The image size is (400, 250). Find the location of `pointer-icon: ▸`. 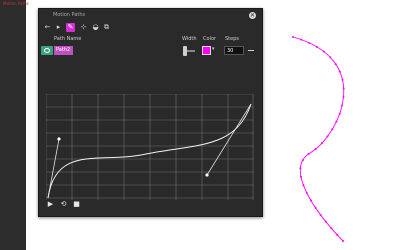

pointer-icon: ▸ is located at coordinates (58, 27).